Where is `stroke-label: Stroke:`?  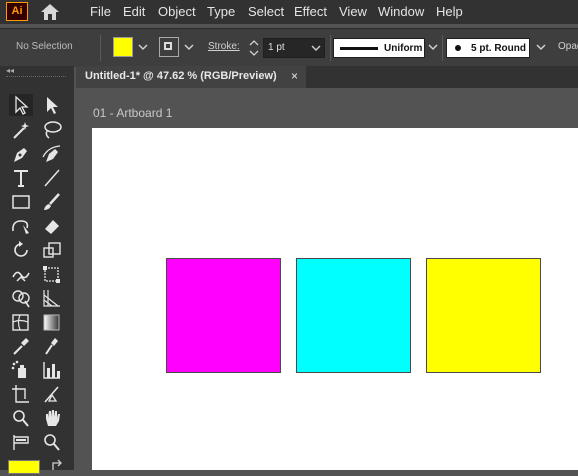 stroke-label: Stroke: is located at coordinates (224, 46).